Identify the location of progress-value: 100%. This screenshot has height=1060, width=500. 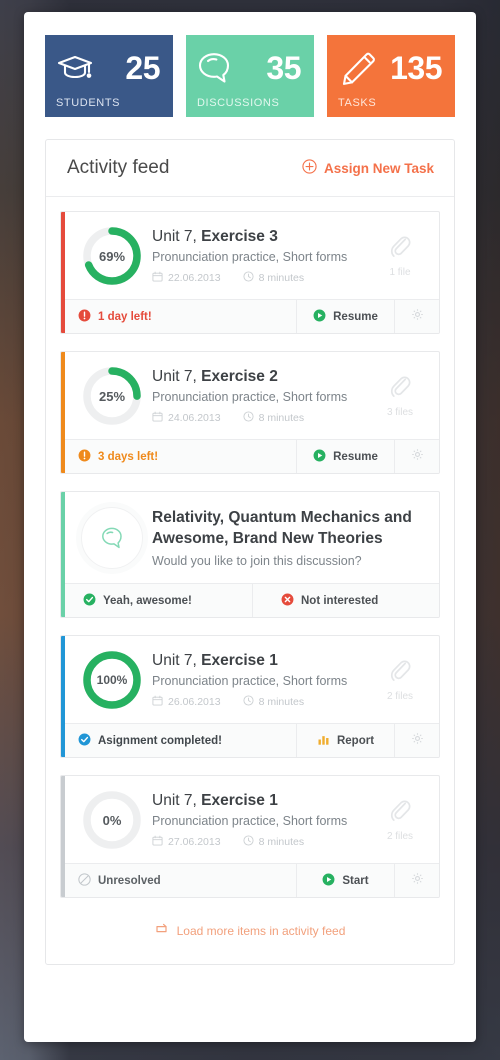
(112, 680).